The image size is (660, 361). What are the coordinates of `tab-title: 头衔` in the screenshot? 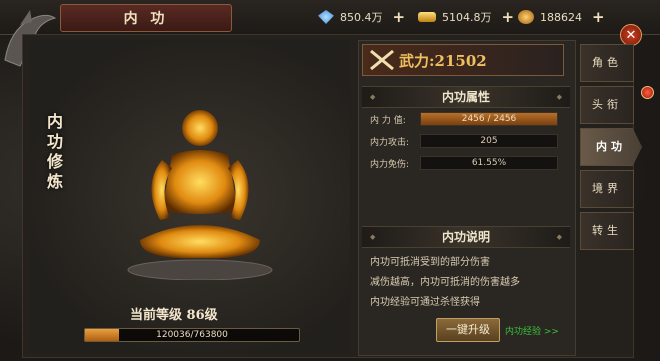 It's located at (607, 105).